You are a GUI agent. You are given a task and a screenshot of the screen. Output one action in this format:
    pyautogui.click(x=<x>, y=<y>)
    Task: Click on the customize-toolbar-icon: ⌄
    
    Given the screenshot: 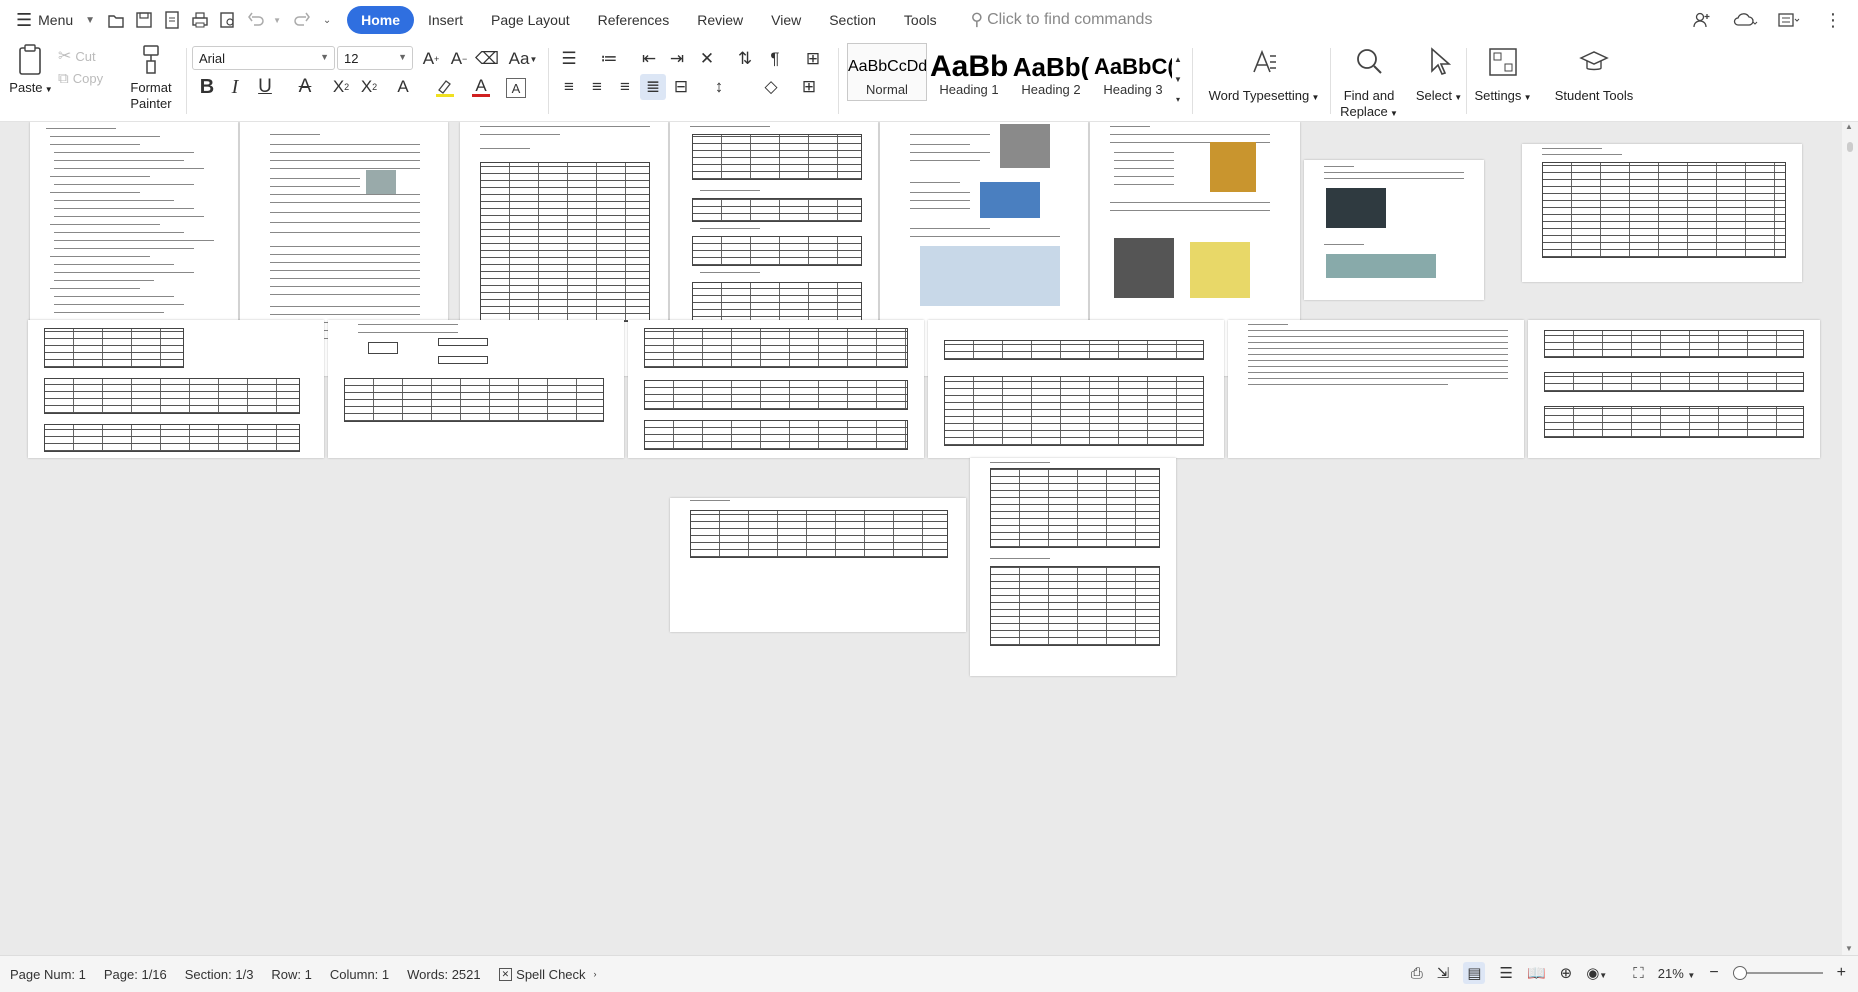 What is the action you would take?
    pyautogui.click(x=327, y=20)
    